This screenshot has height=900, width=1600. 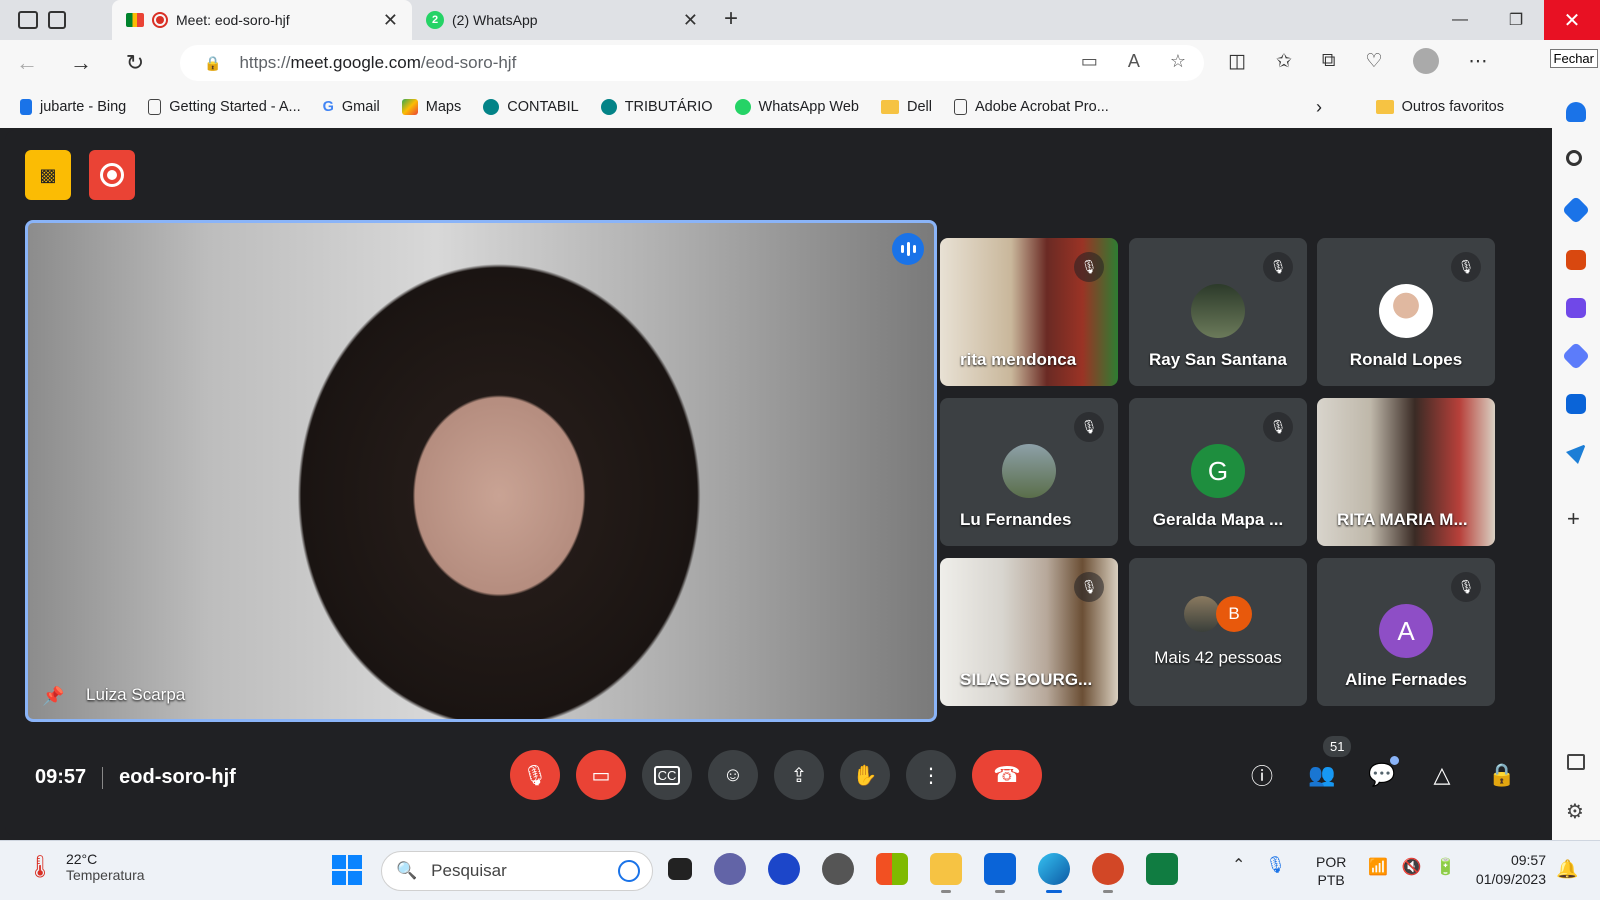 I want to click on taskbar-search: 🔍 Pesquisar, so click(x=517, y=871).